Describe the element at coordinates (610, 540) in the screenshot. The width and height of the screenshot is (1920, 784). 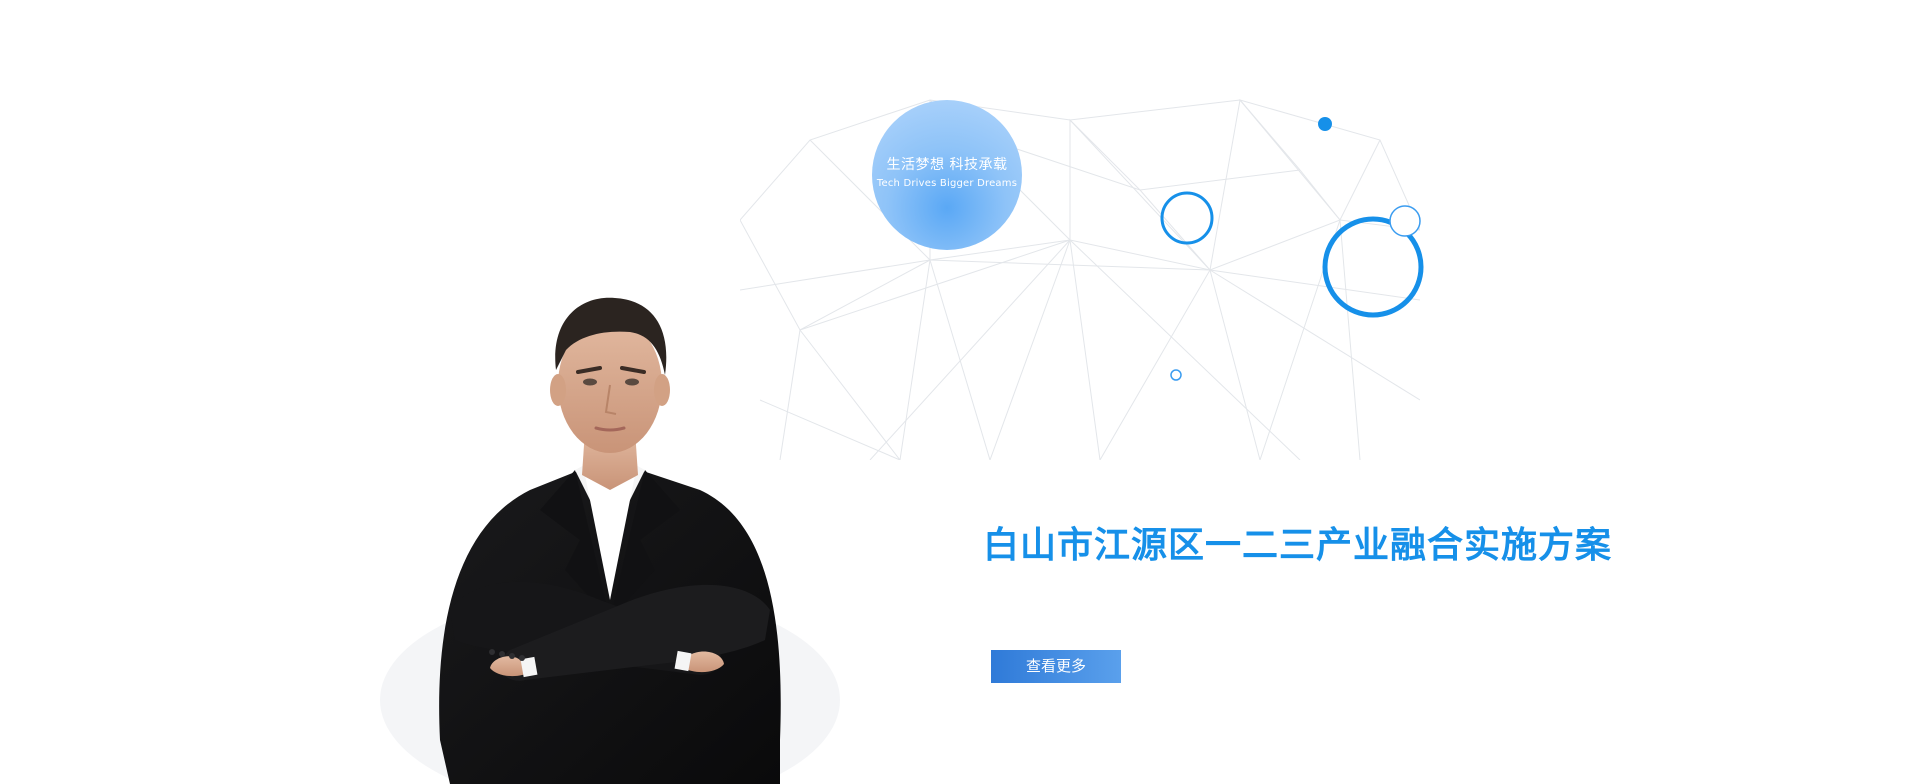
I see `businessman-image` at that location.